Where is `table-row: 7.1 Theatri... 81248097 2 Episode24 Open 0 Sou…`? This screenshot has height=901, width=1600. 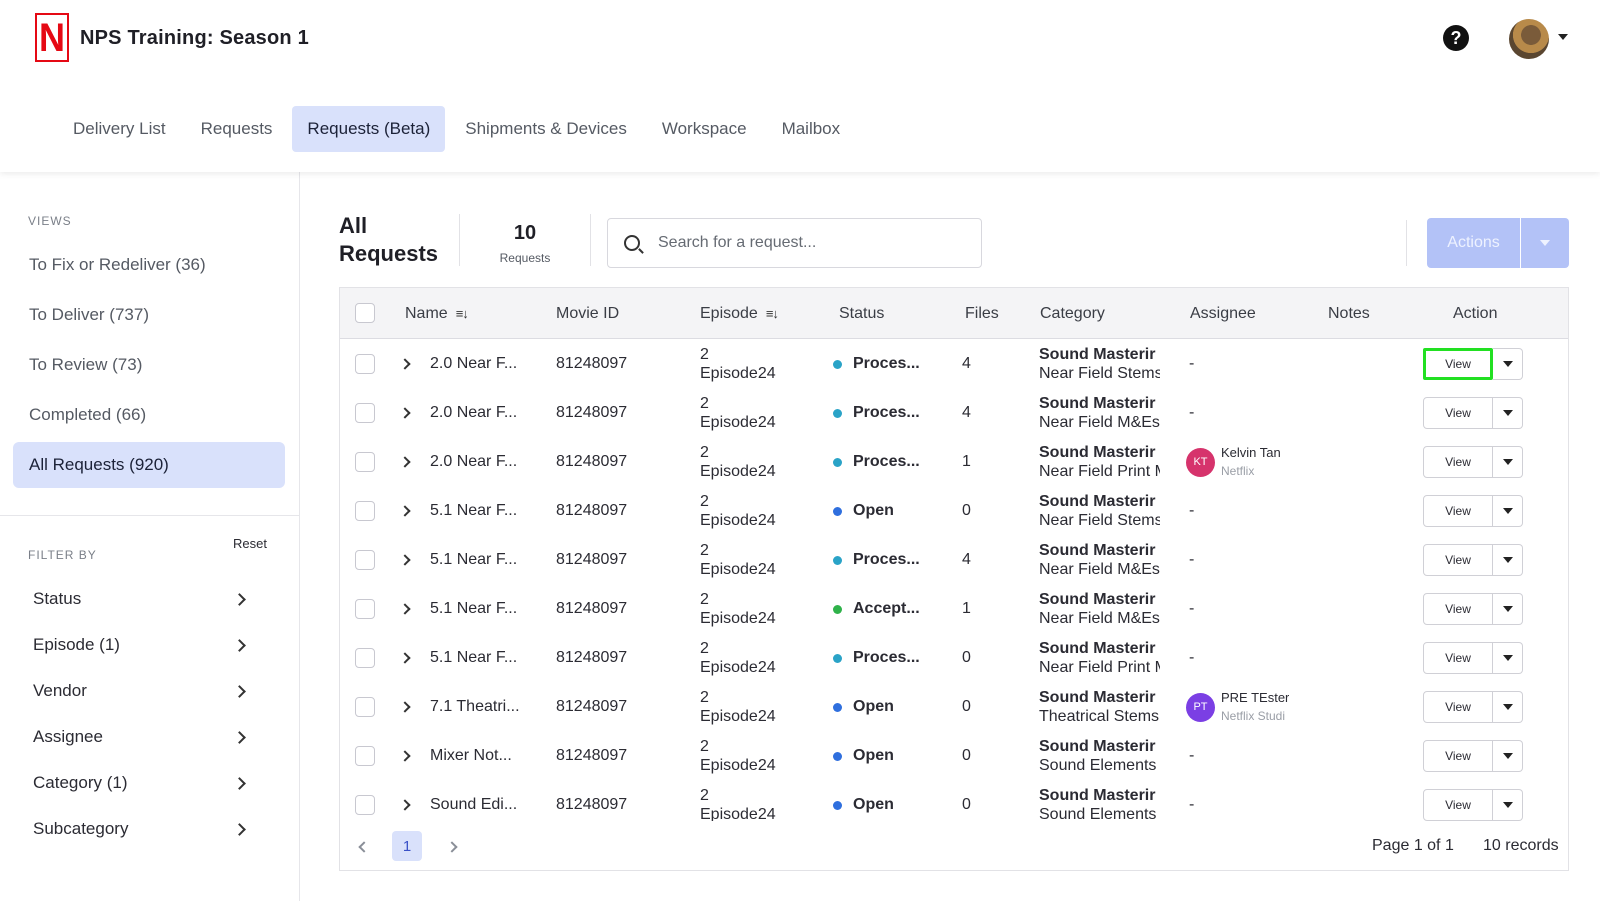 table-row: 7.1 Theatri... 81248097 2 Episode24 Open 0 Sou… is located at coordinates (954, 707).